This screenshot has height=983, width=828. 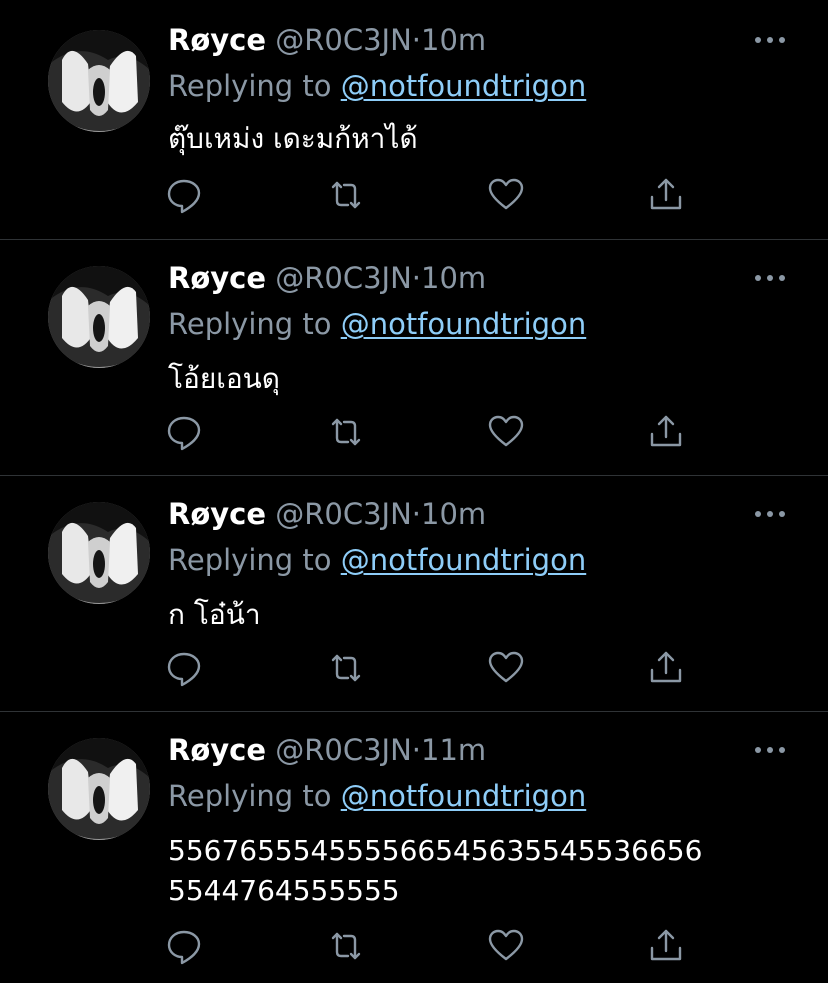 I want to click on tweet-text: ก โอ๋น้า, so click(x=214, y=614).